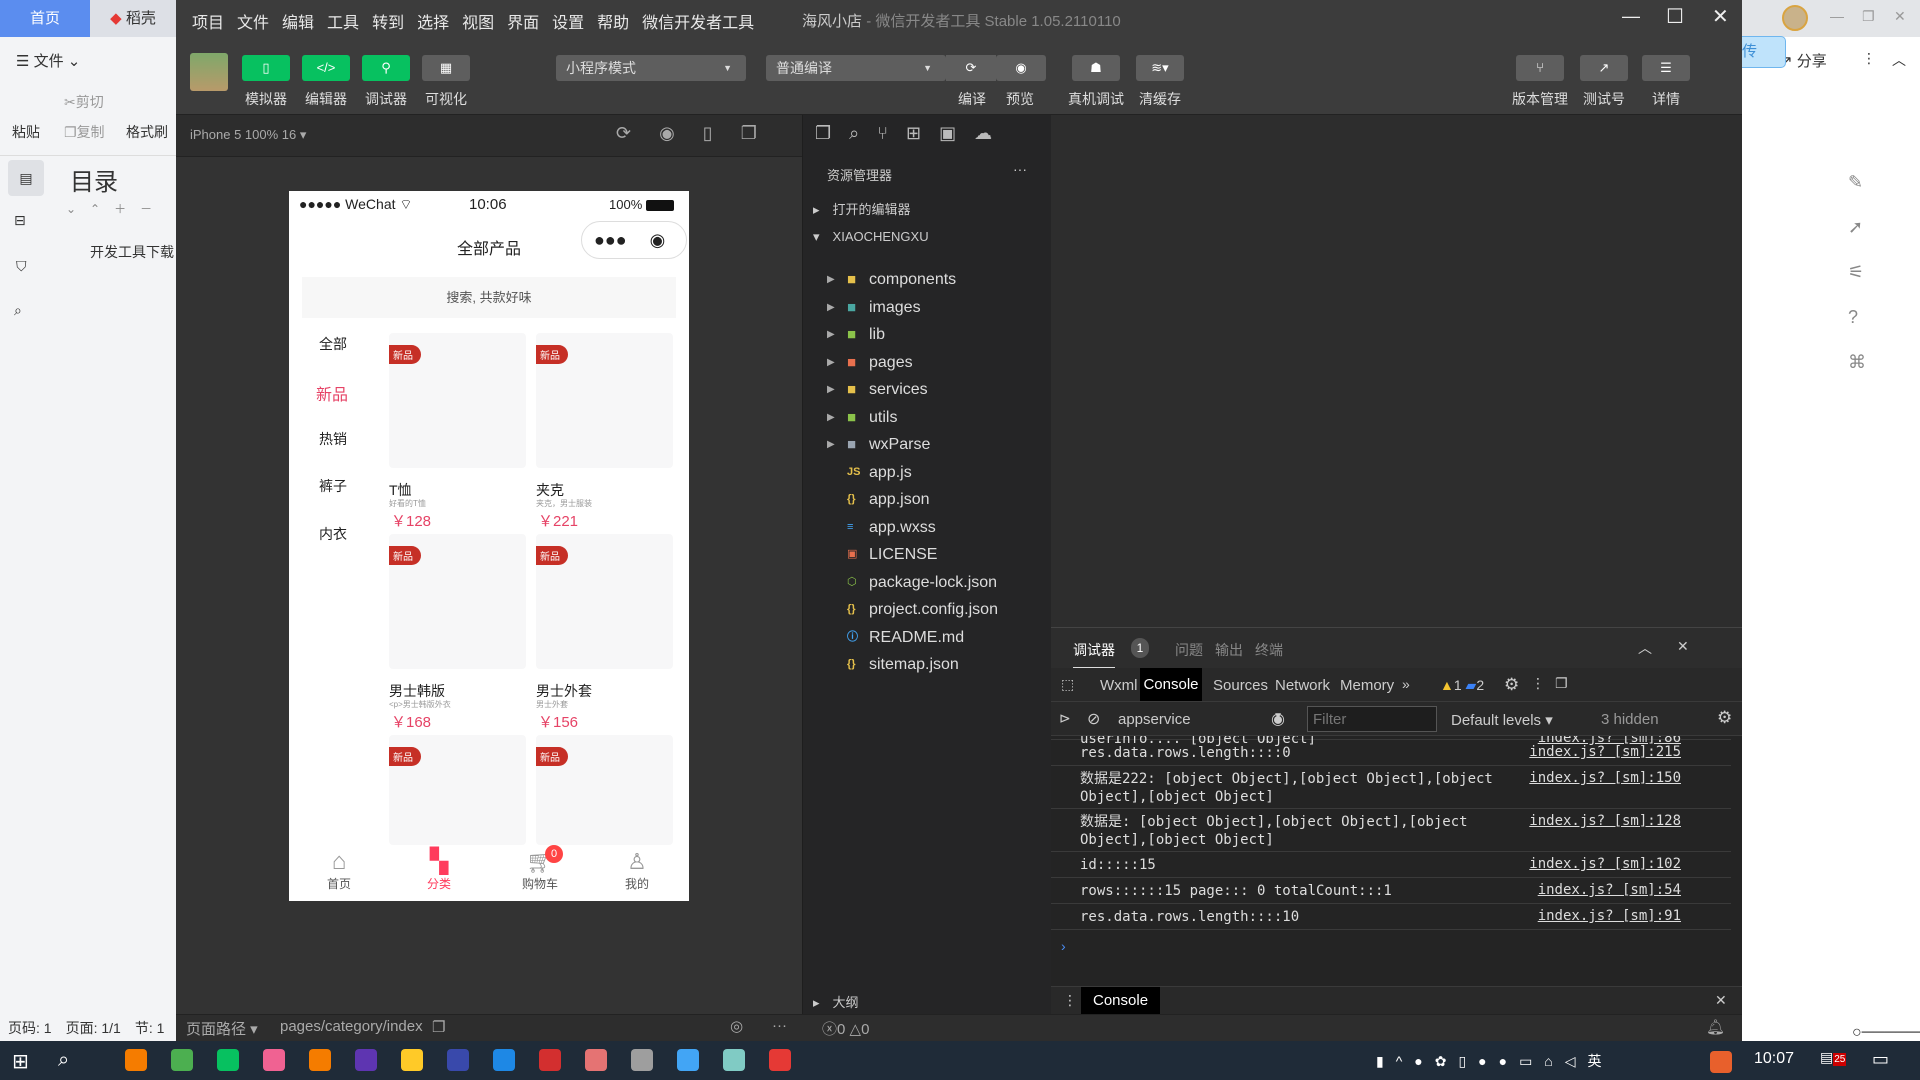 The height and width of the screenshot is (1080, 1920). What do you see at coordinates (1278, 719) in the screenshot?
I see `eye-icon: ◉` at bounding box center [1278, 719].